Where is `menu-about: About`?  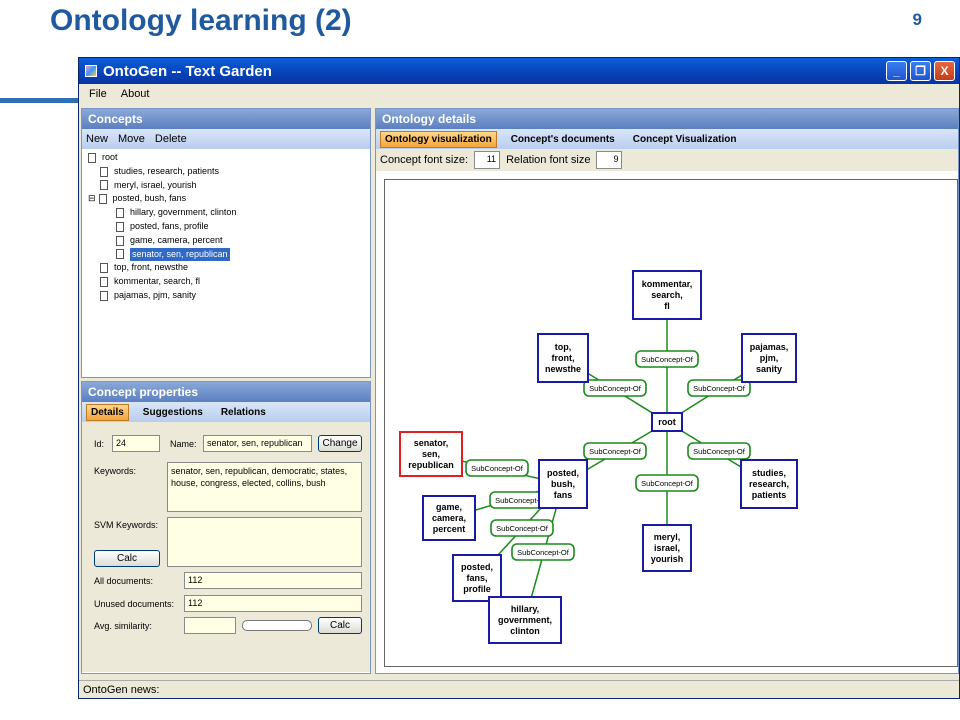 menu-about: About is located at coordinates (135, 94).